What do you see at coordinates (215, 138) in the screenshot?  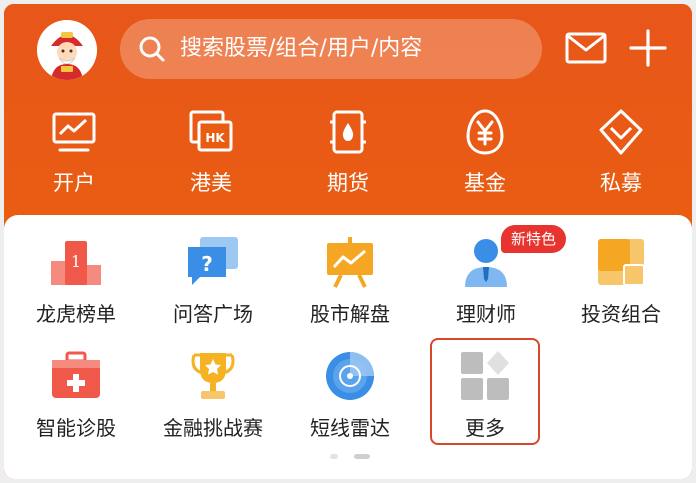 I see `svg-text: HK` at bounding box center [215, 138].